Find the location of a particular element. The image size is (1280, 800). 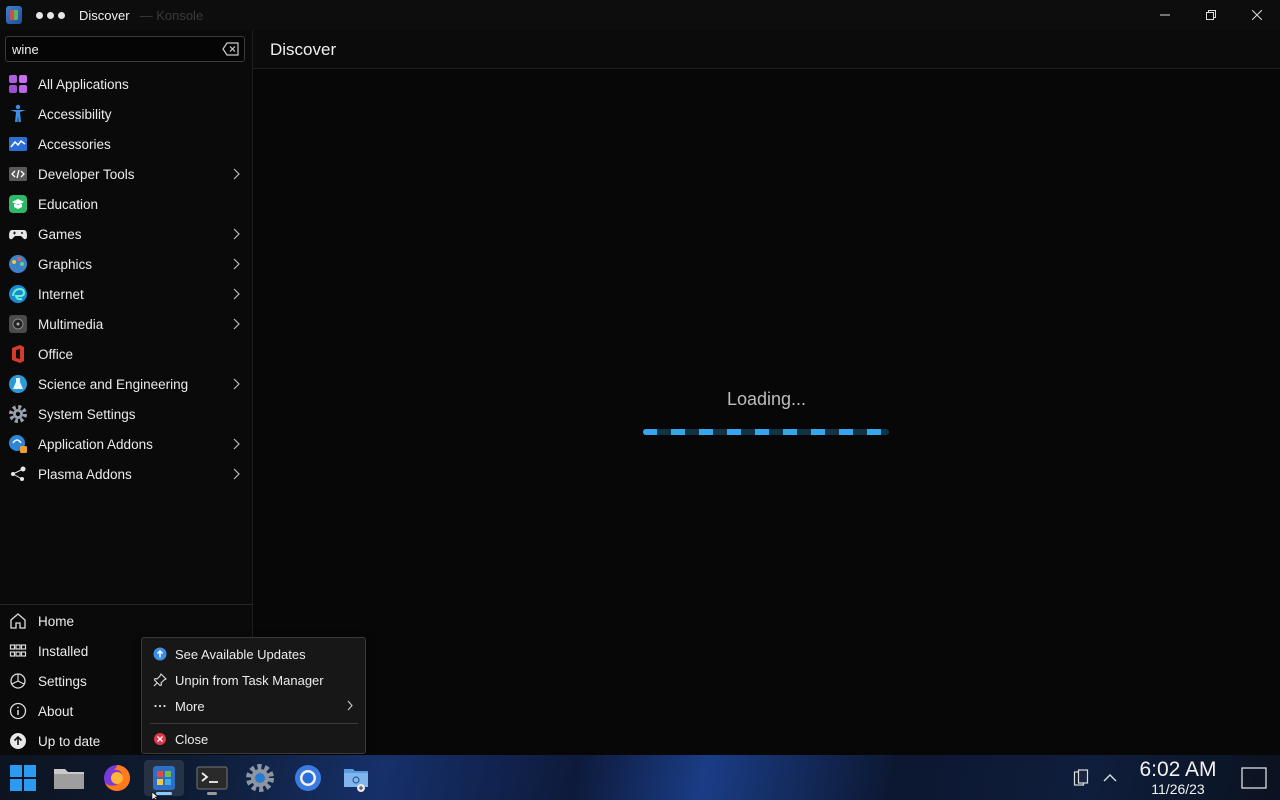

accessibility-icon is located at coordinates (18, 114).